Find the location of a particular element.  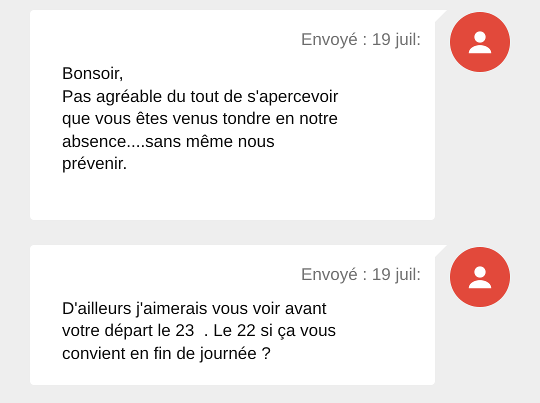

message-text: Bonsoir, Pas agréable du tout de s'apercevoir que vous êtes venus tondre en notre absence....sans même nous prévenir. is located at coordinates (201, 119).